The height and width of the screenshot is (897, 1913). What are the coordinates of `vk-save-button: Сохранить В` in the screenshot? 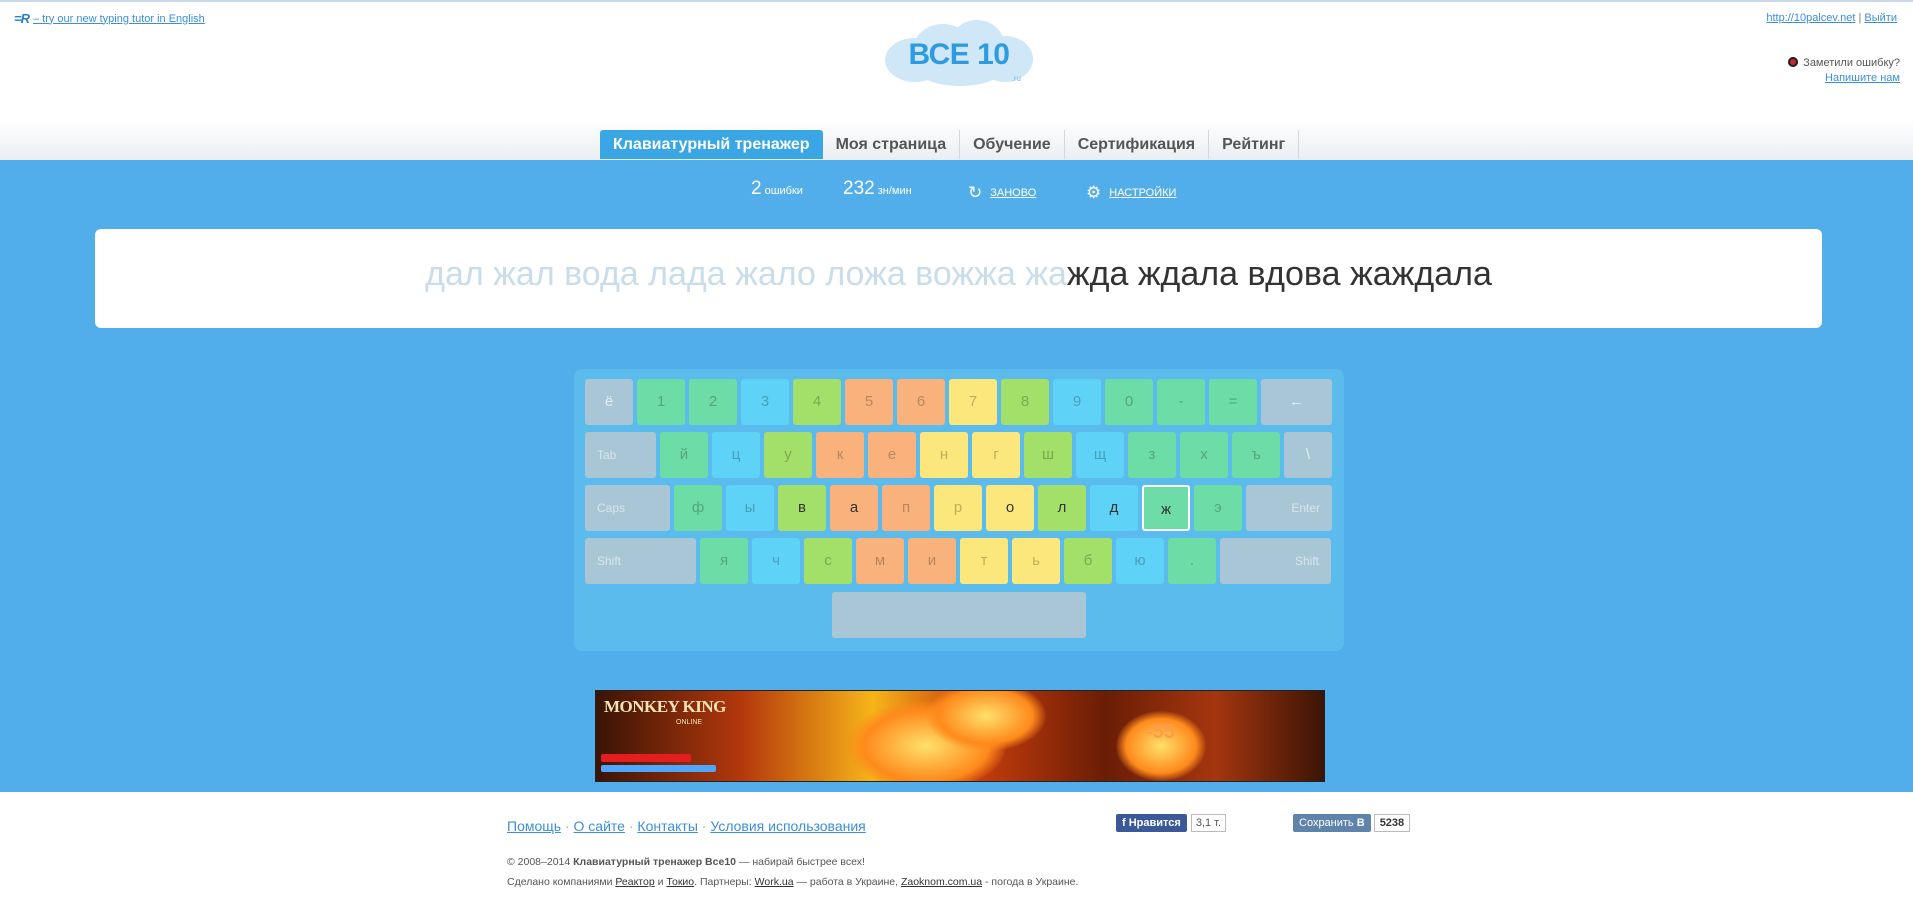 It's located at (1332, 823).